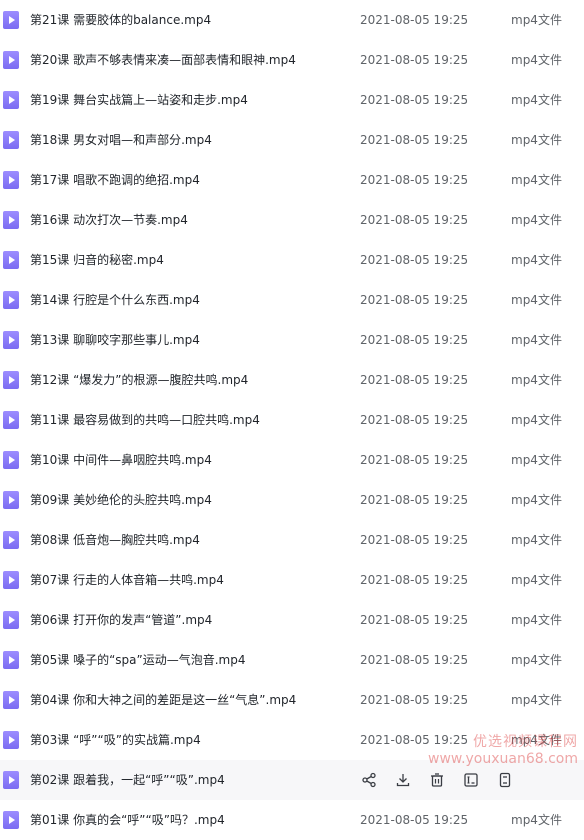 Image resolution: width=584 pixels, height=840 pixels. What do you see at coordinates (292, 580) in the screenshot?
I see `file-row: 第07课 行走的人体音箱—共鸣.mp4 2021-08-05 19:25 mp4文件` at bounding box center [292, 580].